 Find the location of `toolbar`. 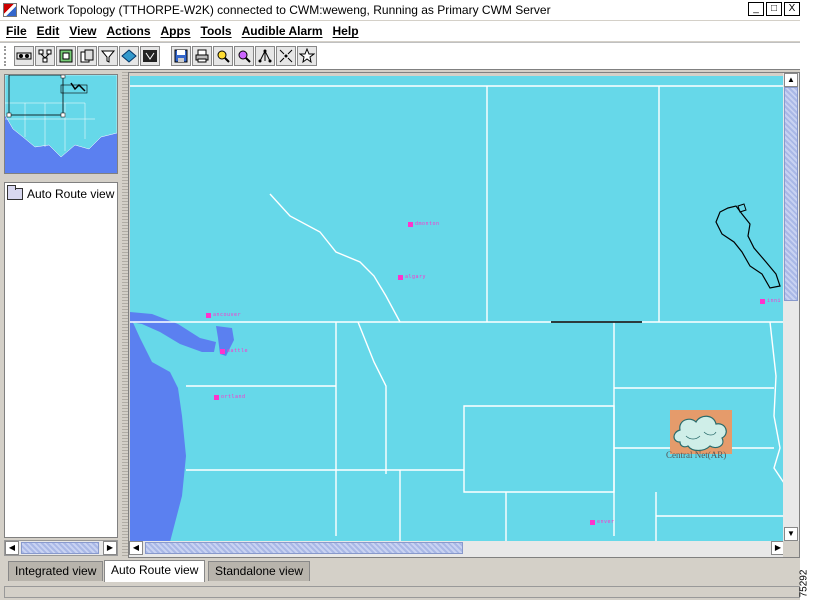

toolbar is located at coordinates (400, 56).